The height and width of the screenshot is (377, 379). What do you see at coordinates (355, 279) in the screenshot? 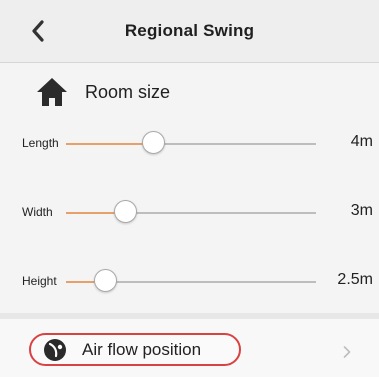
I see `height-value: 2.5m` at bounding box center [355, 279].